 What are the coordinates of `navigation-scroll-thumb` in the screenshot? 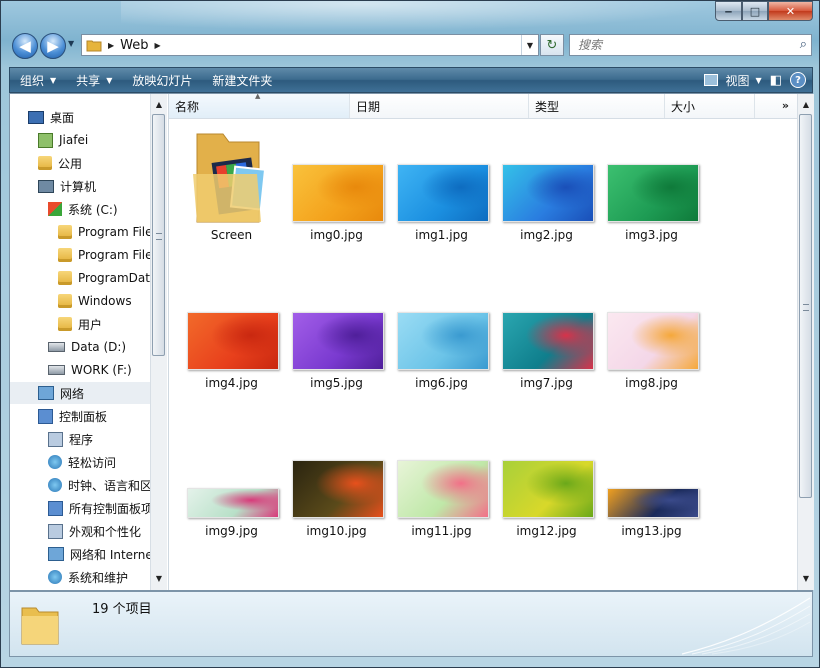 It's located at (158, 235).